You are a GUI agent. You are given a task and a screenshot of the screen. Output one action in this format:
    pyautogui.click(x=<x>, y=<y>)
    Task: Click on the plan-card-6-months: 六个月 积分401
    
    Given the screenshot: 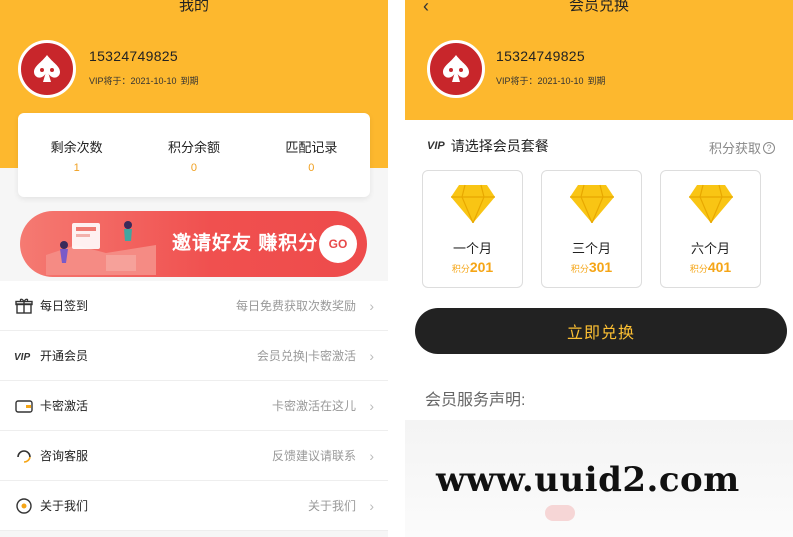 What is the action you would take?
    pyautogui.click(x=710, y=229)
    